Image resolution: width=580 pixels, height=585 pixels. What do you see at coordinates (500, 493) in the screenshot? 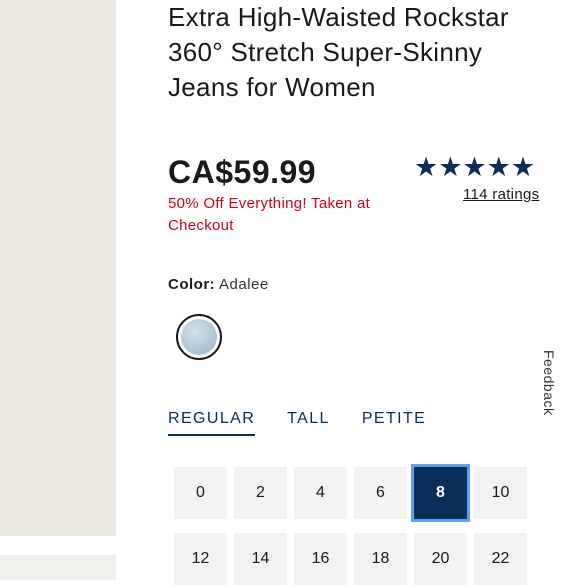
I see `size-button: 10` at bounding box center [500, 493].